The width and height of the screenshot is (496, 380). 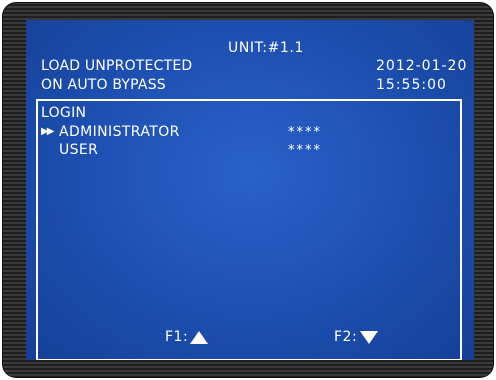 What do you see at coordinates (103, 85) in the screenshot?
I see `status-line-bypass: ON AUTO BYPASS` at bounding box center [103, 85].